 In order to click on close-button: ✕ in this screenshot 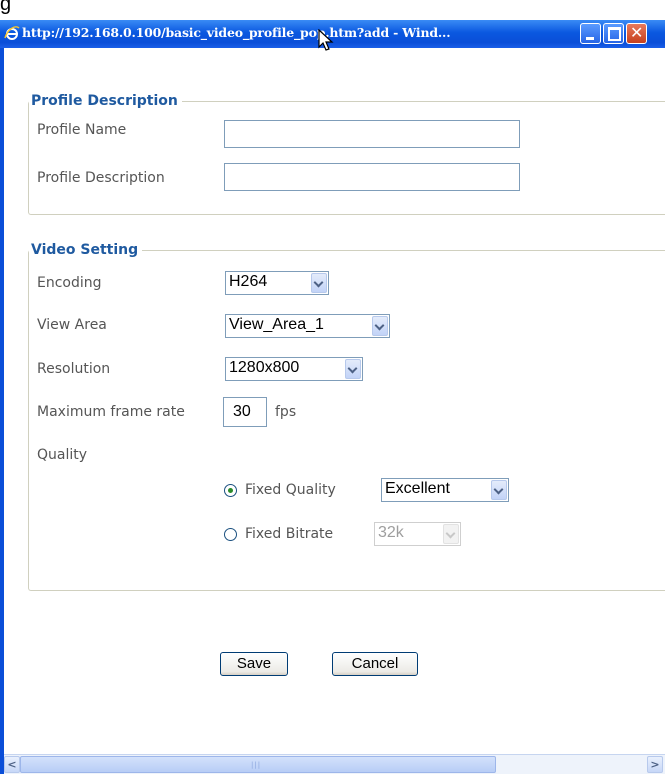, I will do `click(636, 33)`.